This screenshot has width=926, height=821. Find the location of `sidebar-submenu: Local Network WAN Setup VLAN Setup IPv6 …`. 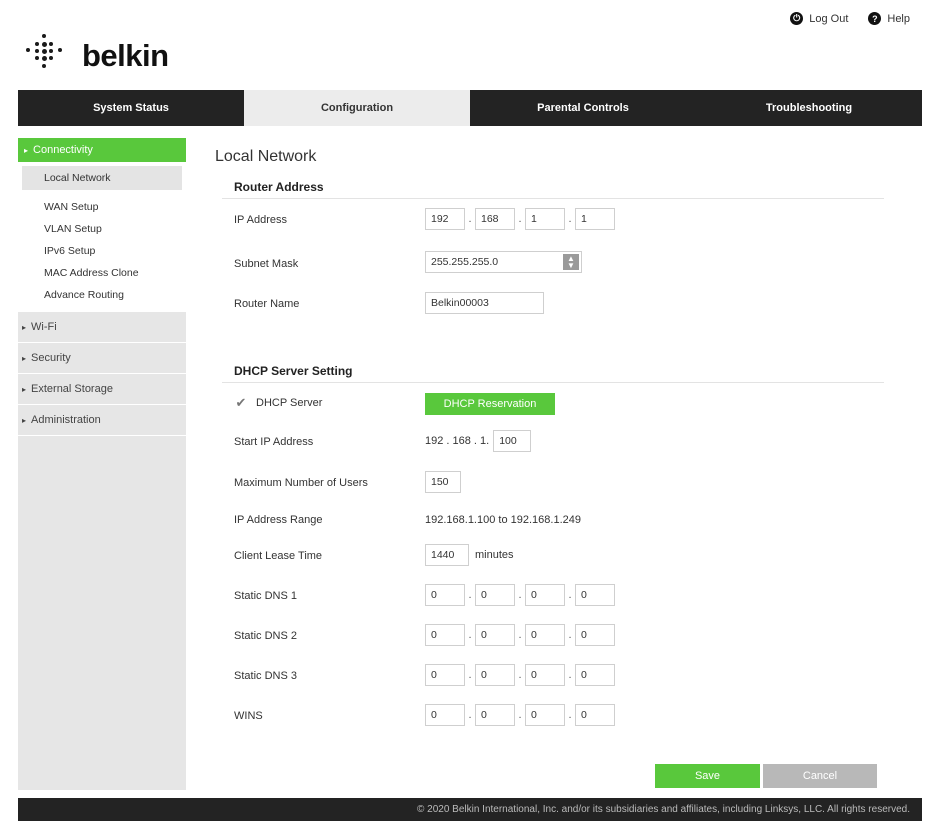

sidebar-submenu: Local Network WAN Setup VLAN Setup IPv6 … is located at coordinates (102, 237).